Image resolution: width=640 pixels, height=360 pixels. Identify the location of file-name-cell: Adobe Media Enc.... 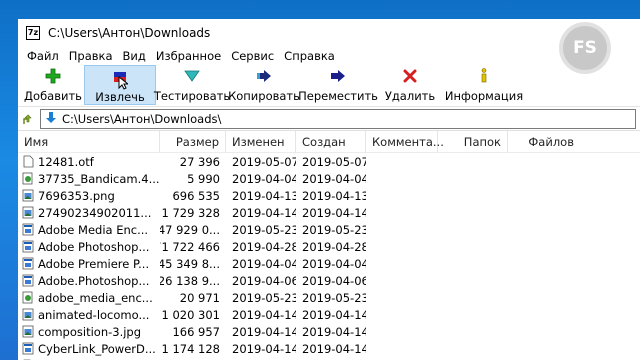
(89, 229).